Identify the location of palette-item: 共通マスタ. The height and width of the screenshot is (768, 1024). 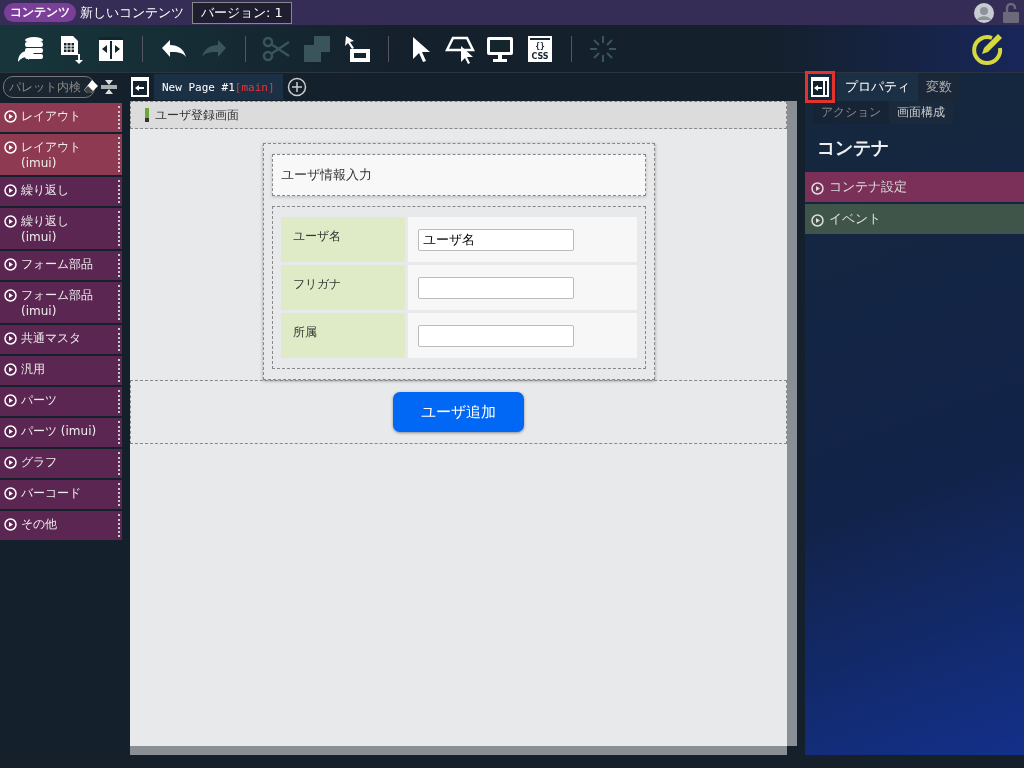
(61, 339).